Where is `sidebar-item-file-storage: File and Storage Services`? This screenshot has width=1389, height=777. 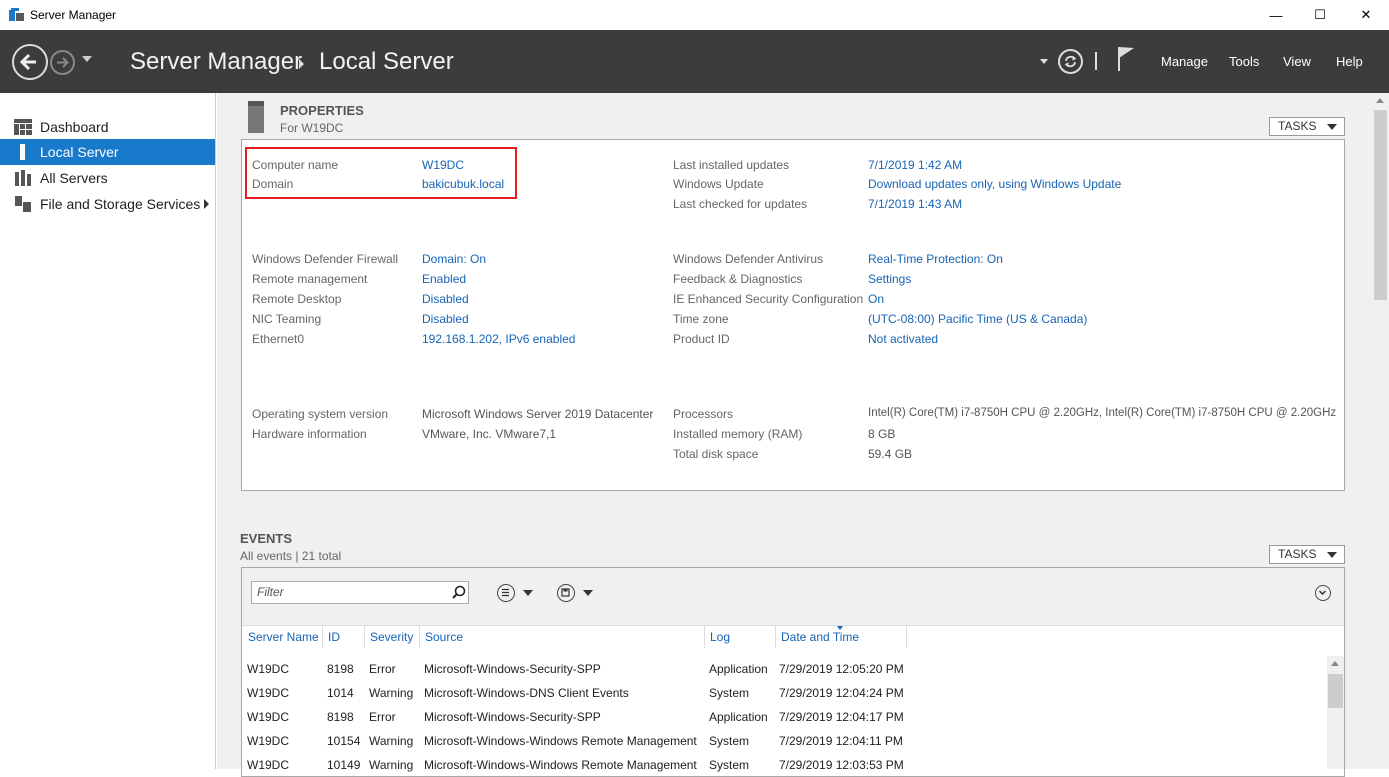 sidebar-item-file-storage: File and Storage Services is located at coordinates (107, 204).